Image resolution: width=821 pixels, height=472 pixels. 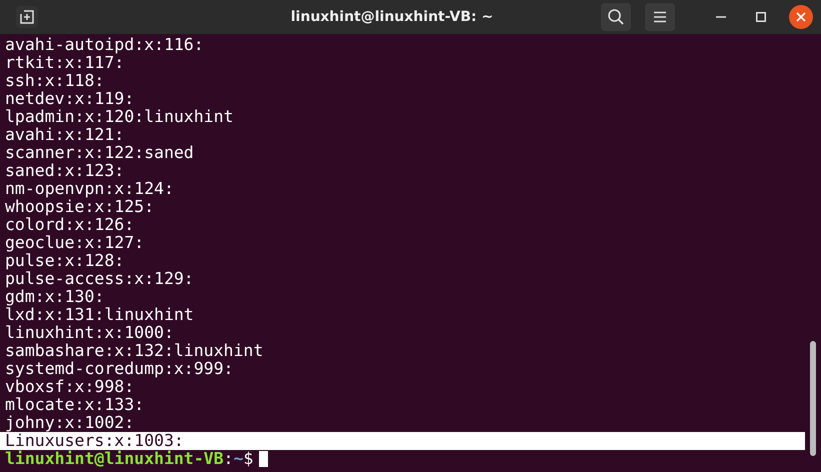 What do you see at coordinates (105, 45) in the screenshot?
I see `output-line: avahi-autoipd:x:116:` at bounding box center [105, 45].